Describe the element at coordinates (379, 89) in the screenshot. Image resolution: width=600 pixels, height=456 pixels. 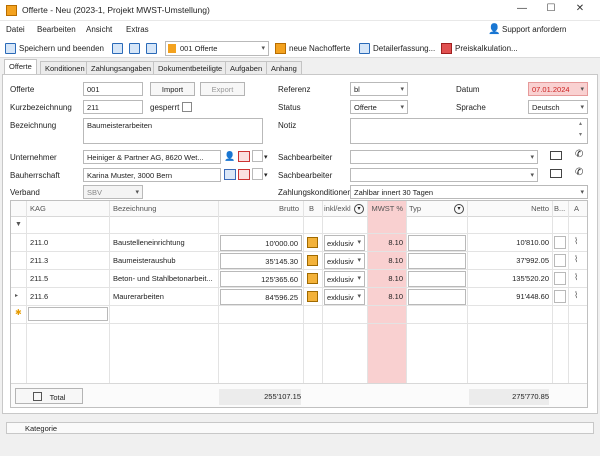
I see `referenz-select: bl ▾` at that location.